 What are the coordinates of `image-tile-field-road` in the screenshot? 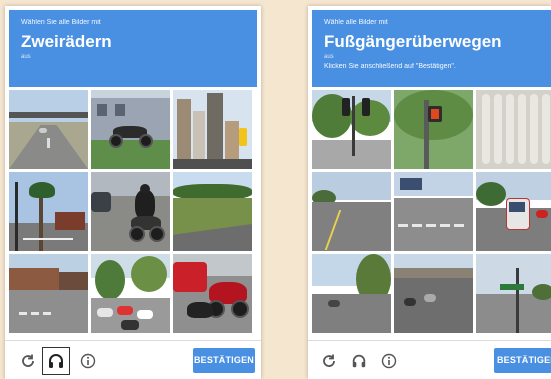 It's located at (212, 211).